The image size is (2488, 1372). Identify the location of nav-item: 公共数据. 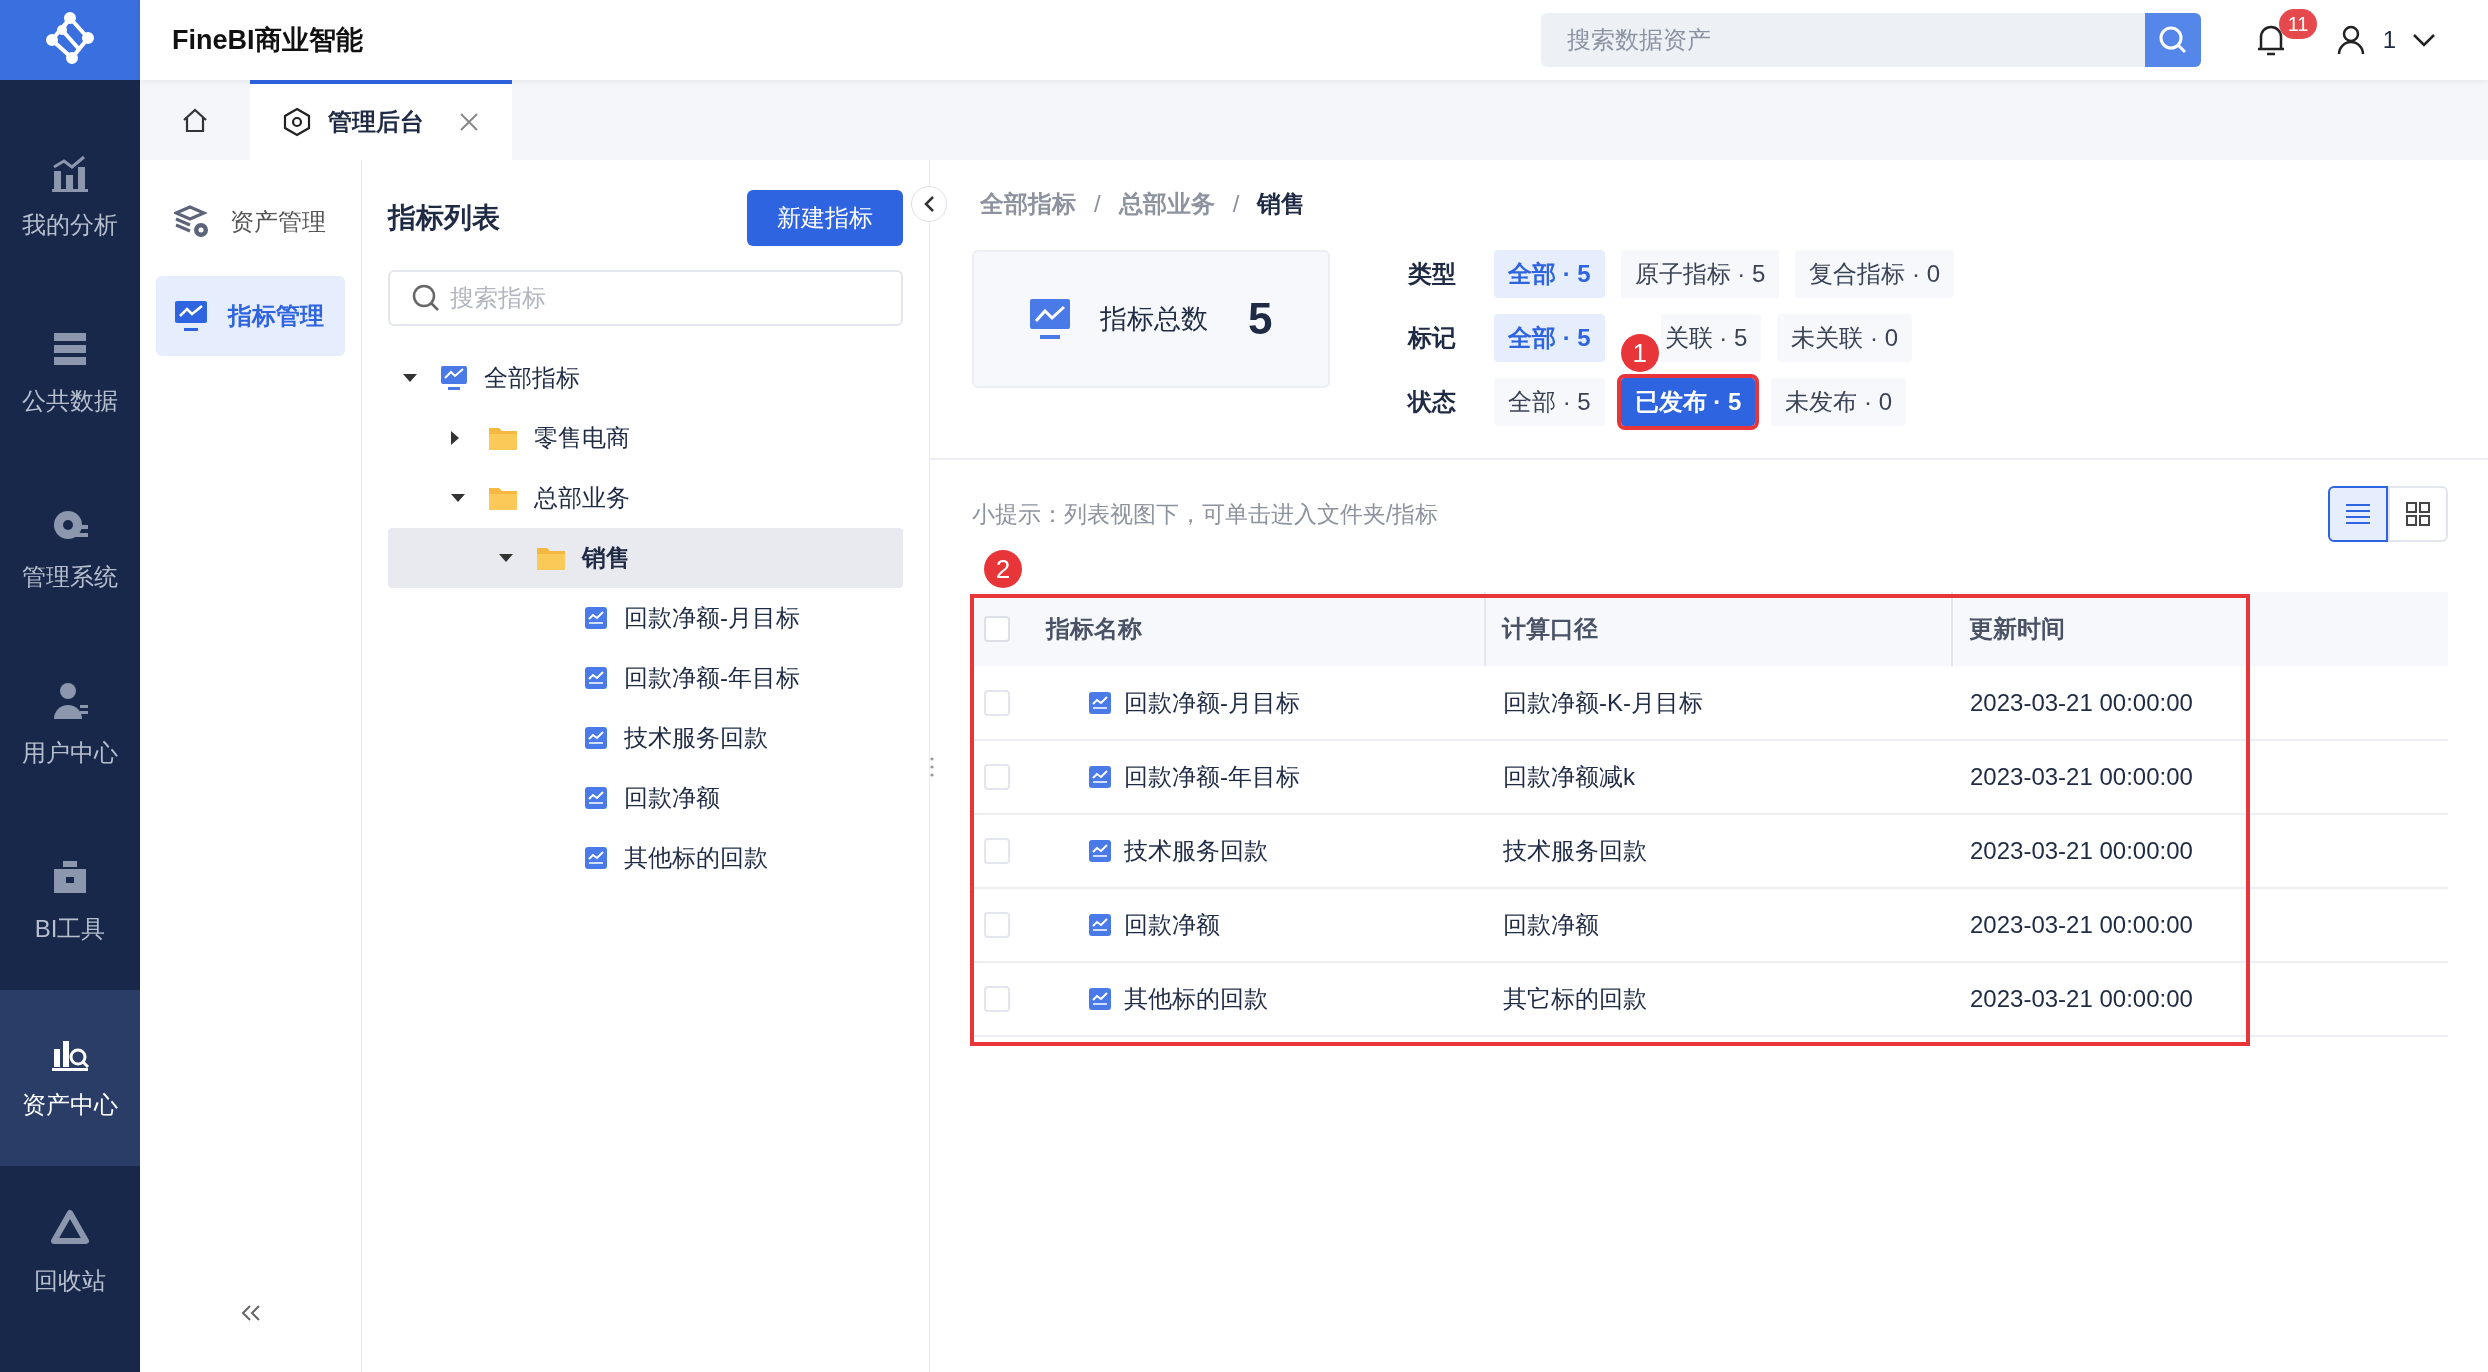
(70, 374).